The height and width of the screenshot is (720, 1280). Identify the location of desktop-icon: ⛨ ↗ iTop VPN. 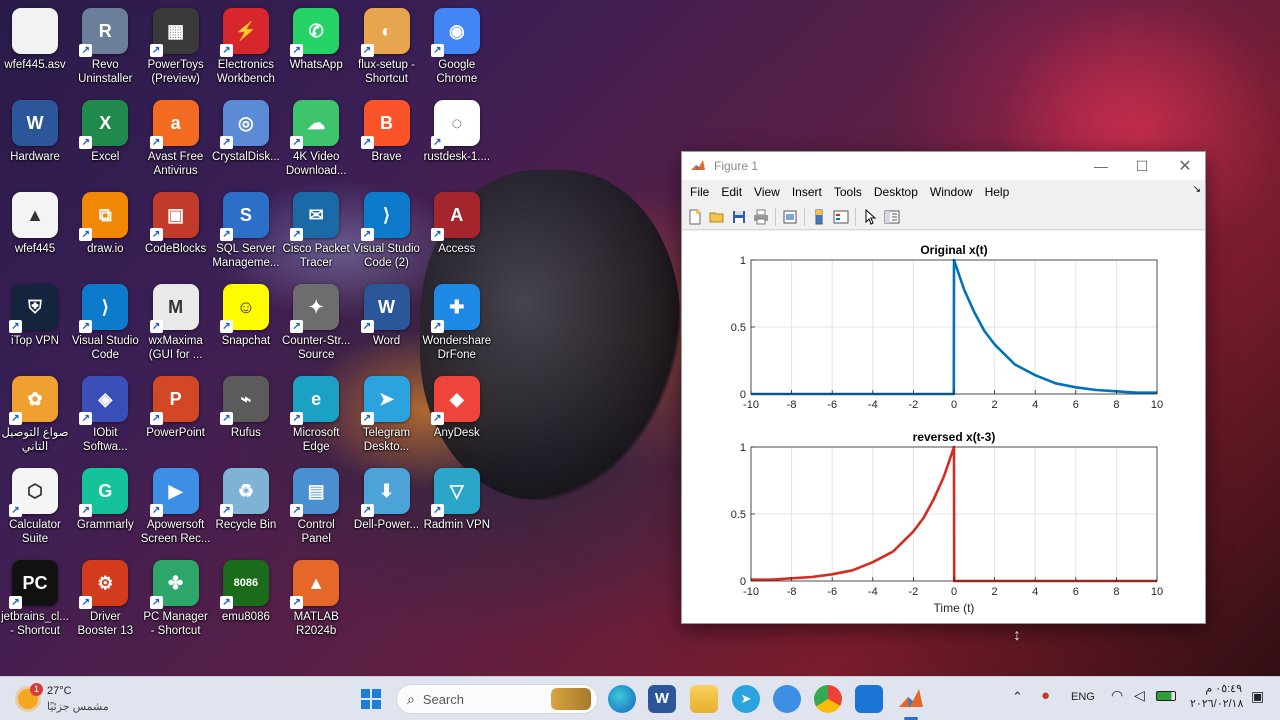
(35, 321).